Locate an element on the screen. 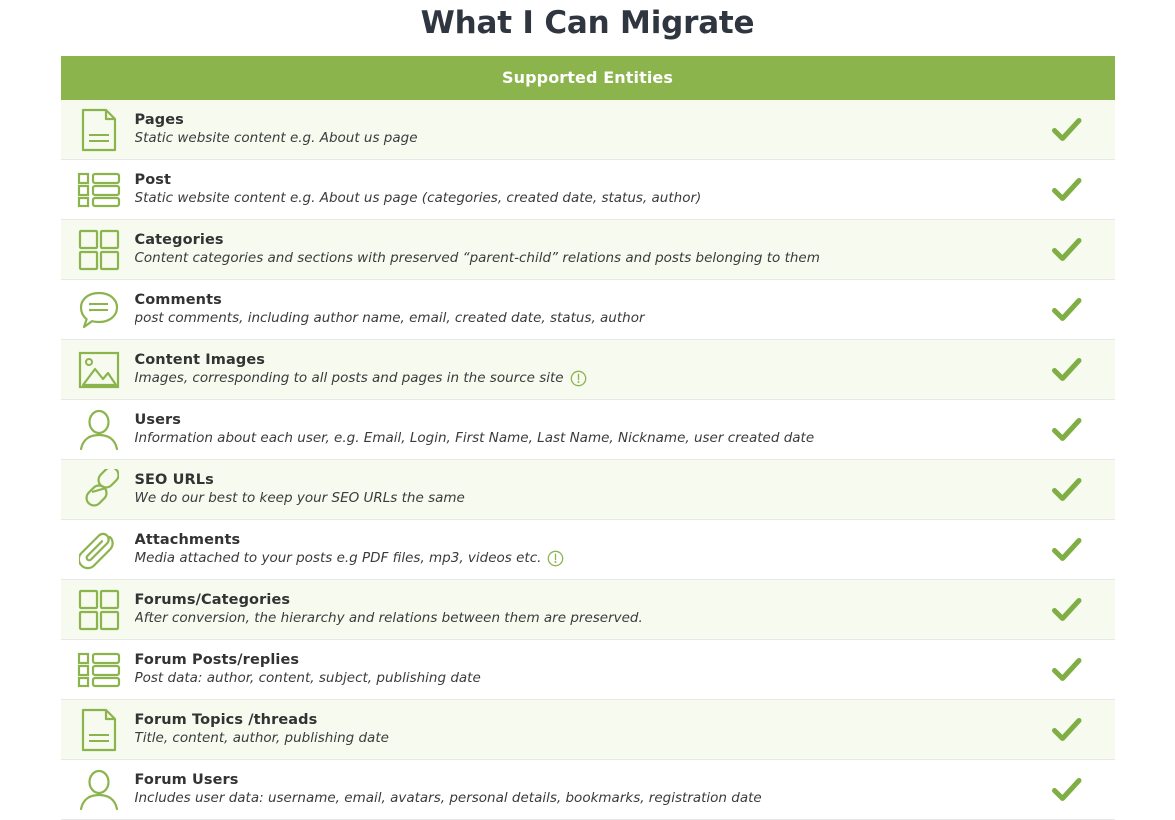 This screenshot has height=820, width=1175. document-icon is located at coordinates (99, 130).